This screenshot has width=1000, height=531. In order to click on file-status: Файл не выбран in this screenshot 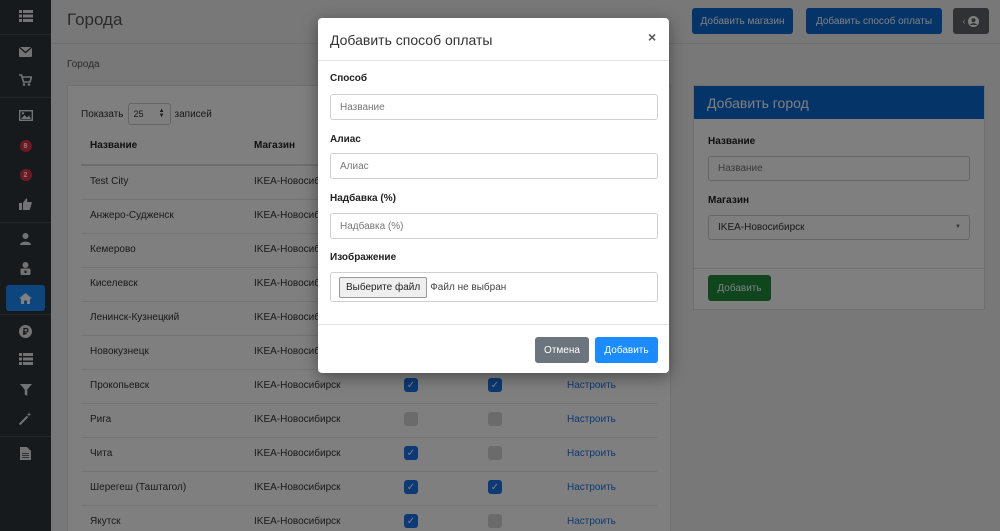, I will do `click(468, 287)`.